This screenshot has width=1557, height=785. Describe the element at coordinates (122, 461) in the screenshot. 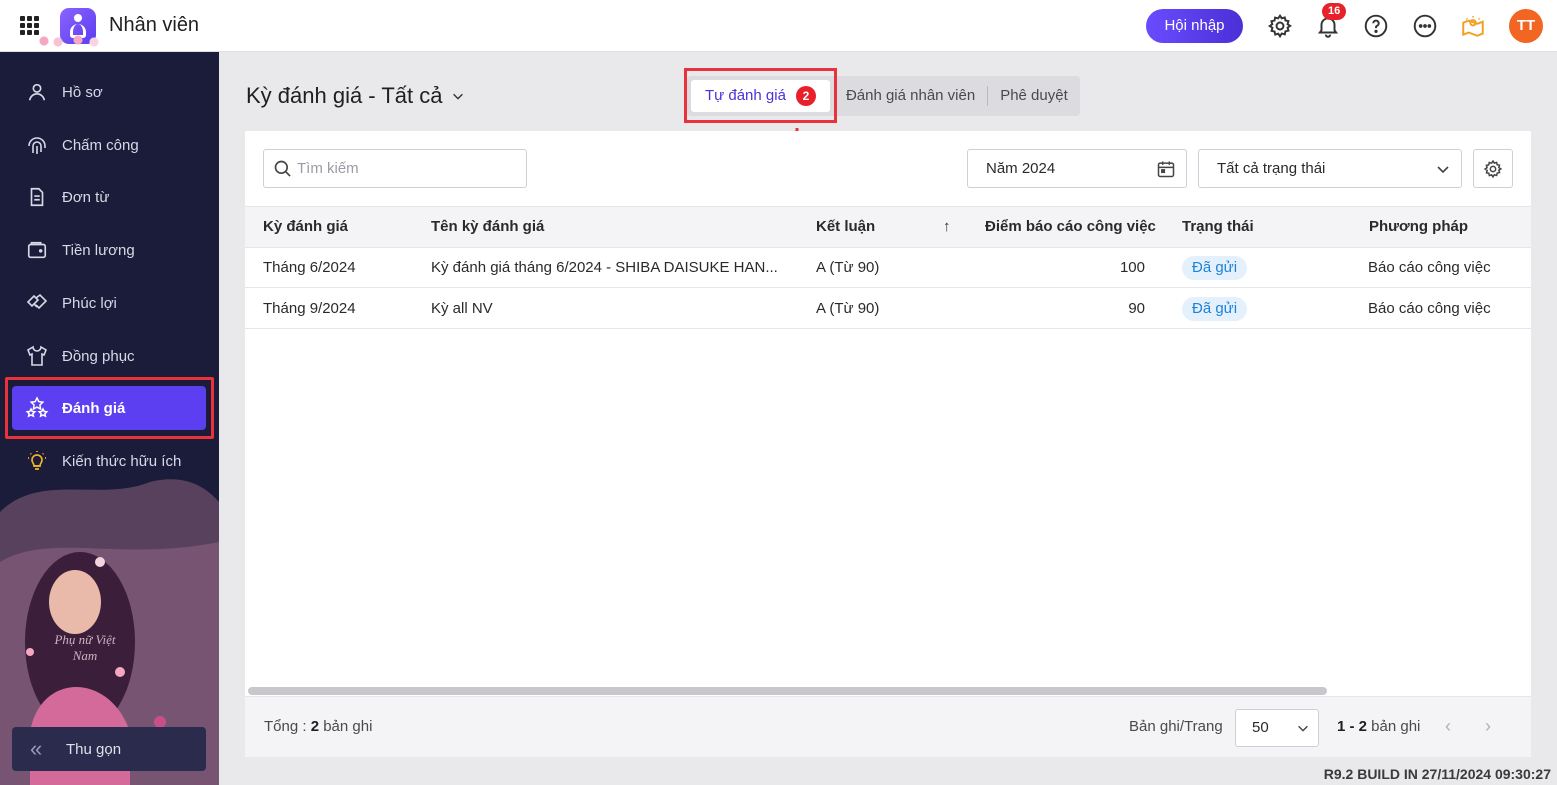

I see `sidebar-item-label: Kiến thức hữu ích` at that location.